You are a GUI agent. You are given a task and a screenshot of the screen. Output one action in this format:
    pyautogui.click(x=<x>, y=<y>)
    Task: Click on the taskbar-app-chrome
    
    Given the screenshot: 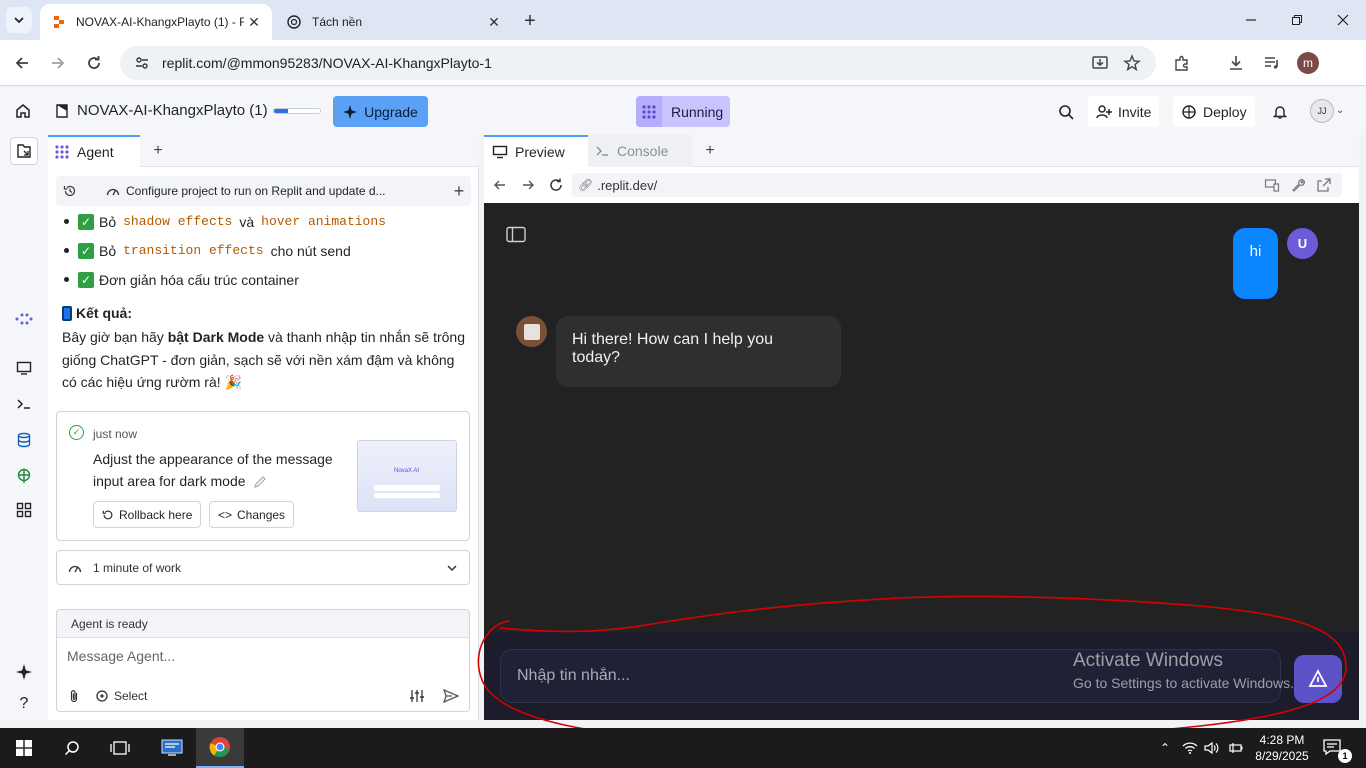 What is the action you would take?
    pyautogui.click(x=220, y=748)
    